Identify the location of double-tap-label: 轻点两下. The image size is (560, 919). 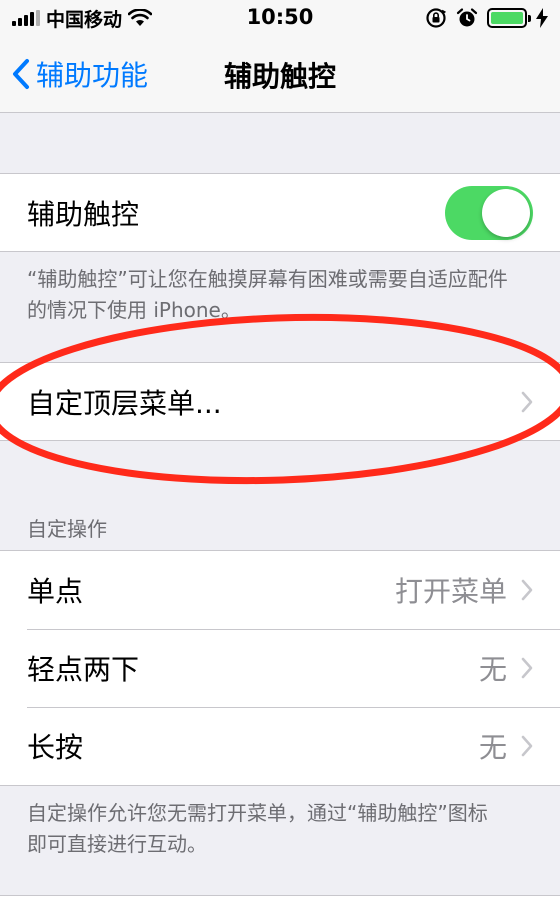
(83, 669).